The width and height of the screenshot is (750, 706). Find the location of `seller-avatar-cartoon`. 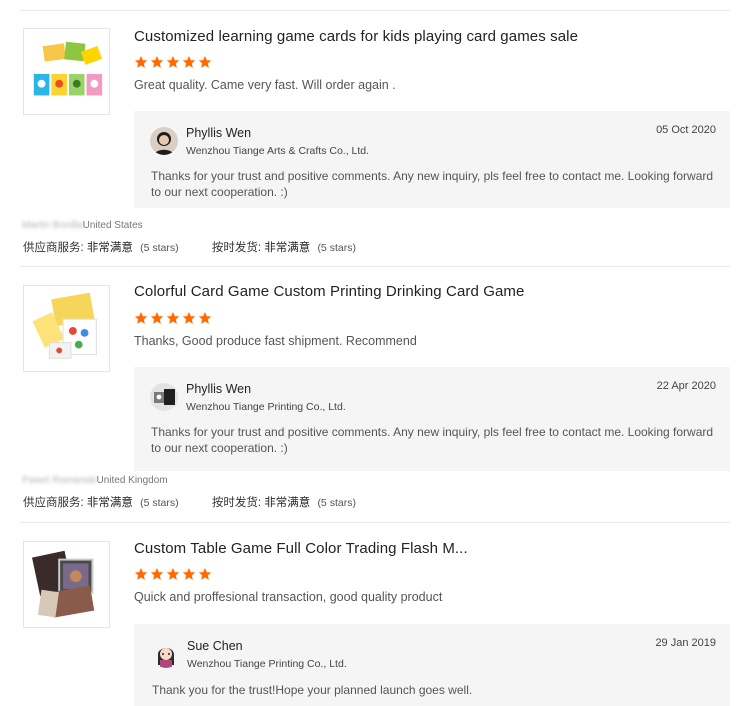

seller-avatar-cartoon is located at coordinates (166, 654).